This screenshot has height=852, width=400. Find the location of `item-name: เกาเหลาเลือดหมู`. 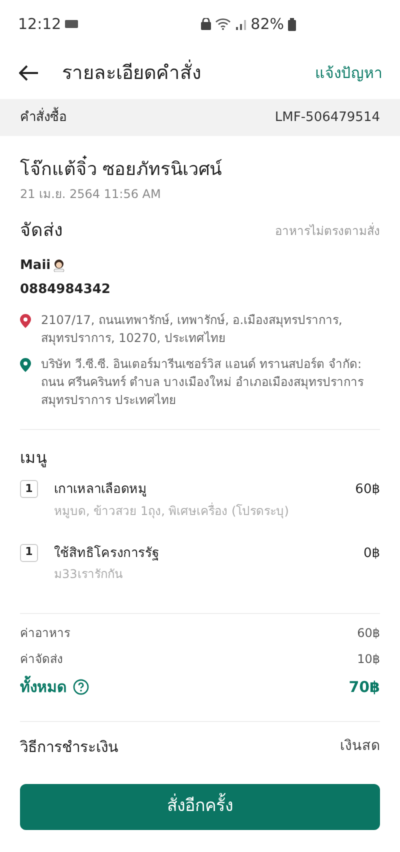

item-name: เกาเหลาเลือดหมู is located at coordinates (101, 490).